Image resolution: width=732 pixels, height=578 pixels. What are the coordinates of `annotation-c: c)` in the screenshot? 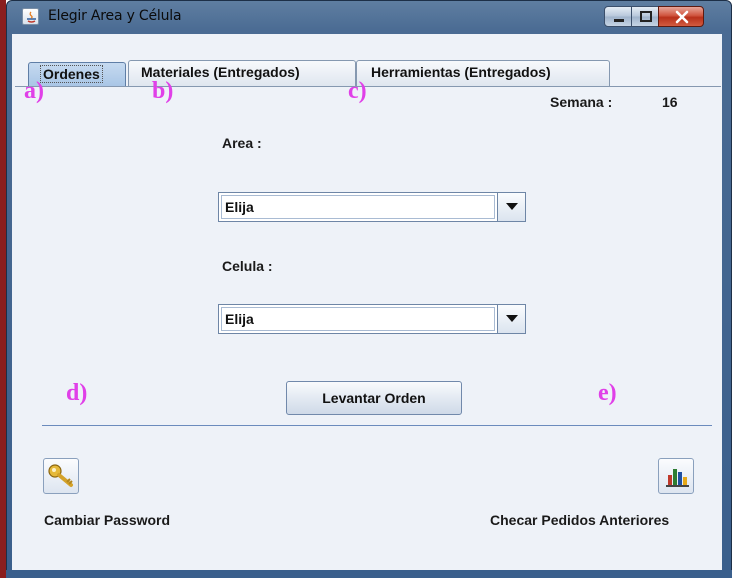 It's located at (357, 91).